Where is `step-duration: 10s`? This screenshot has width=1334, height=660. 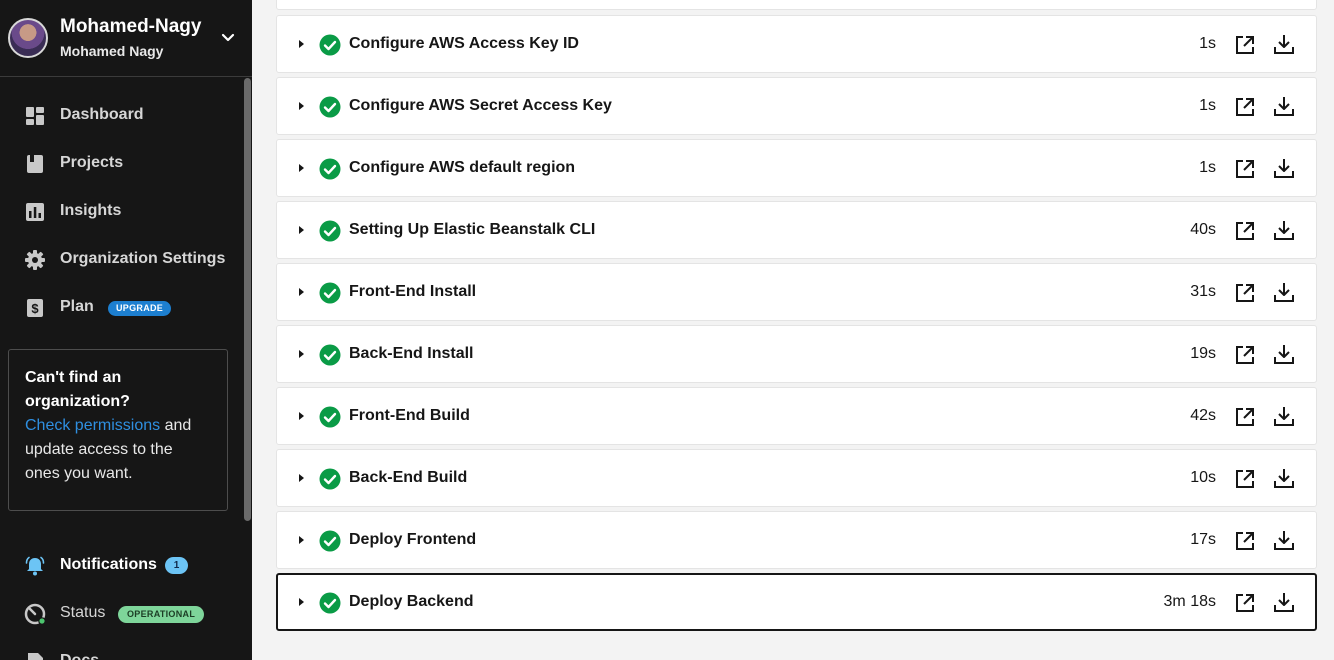
step-duration: 10s is located at coordinates (1203, 477).